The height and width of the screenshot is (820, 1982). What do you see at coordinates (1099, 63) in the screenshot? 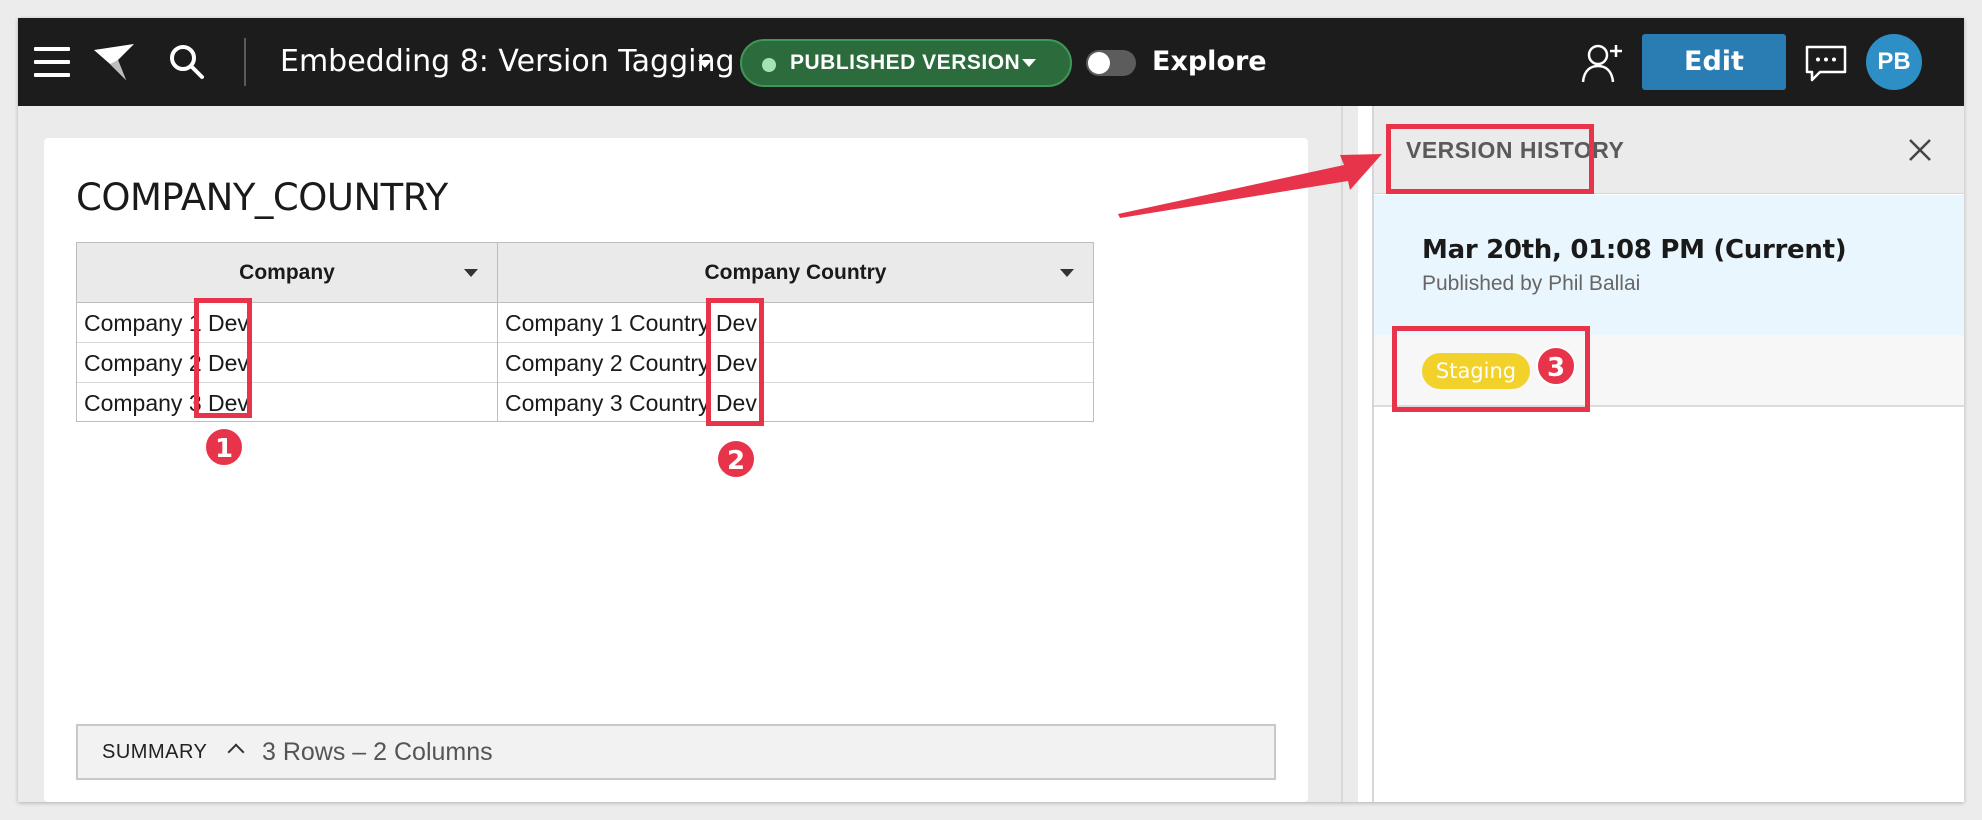
I see `toggle-knob` at bounding box center [1099, 63].